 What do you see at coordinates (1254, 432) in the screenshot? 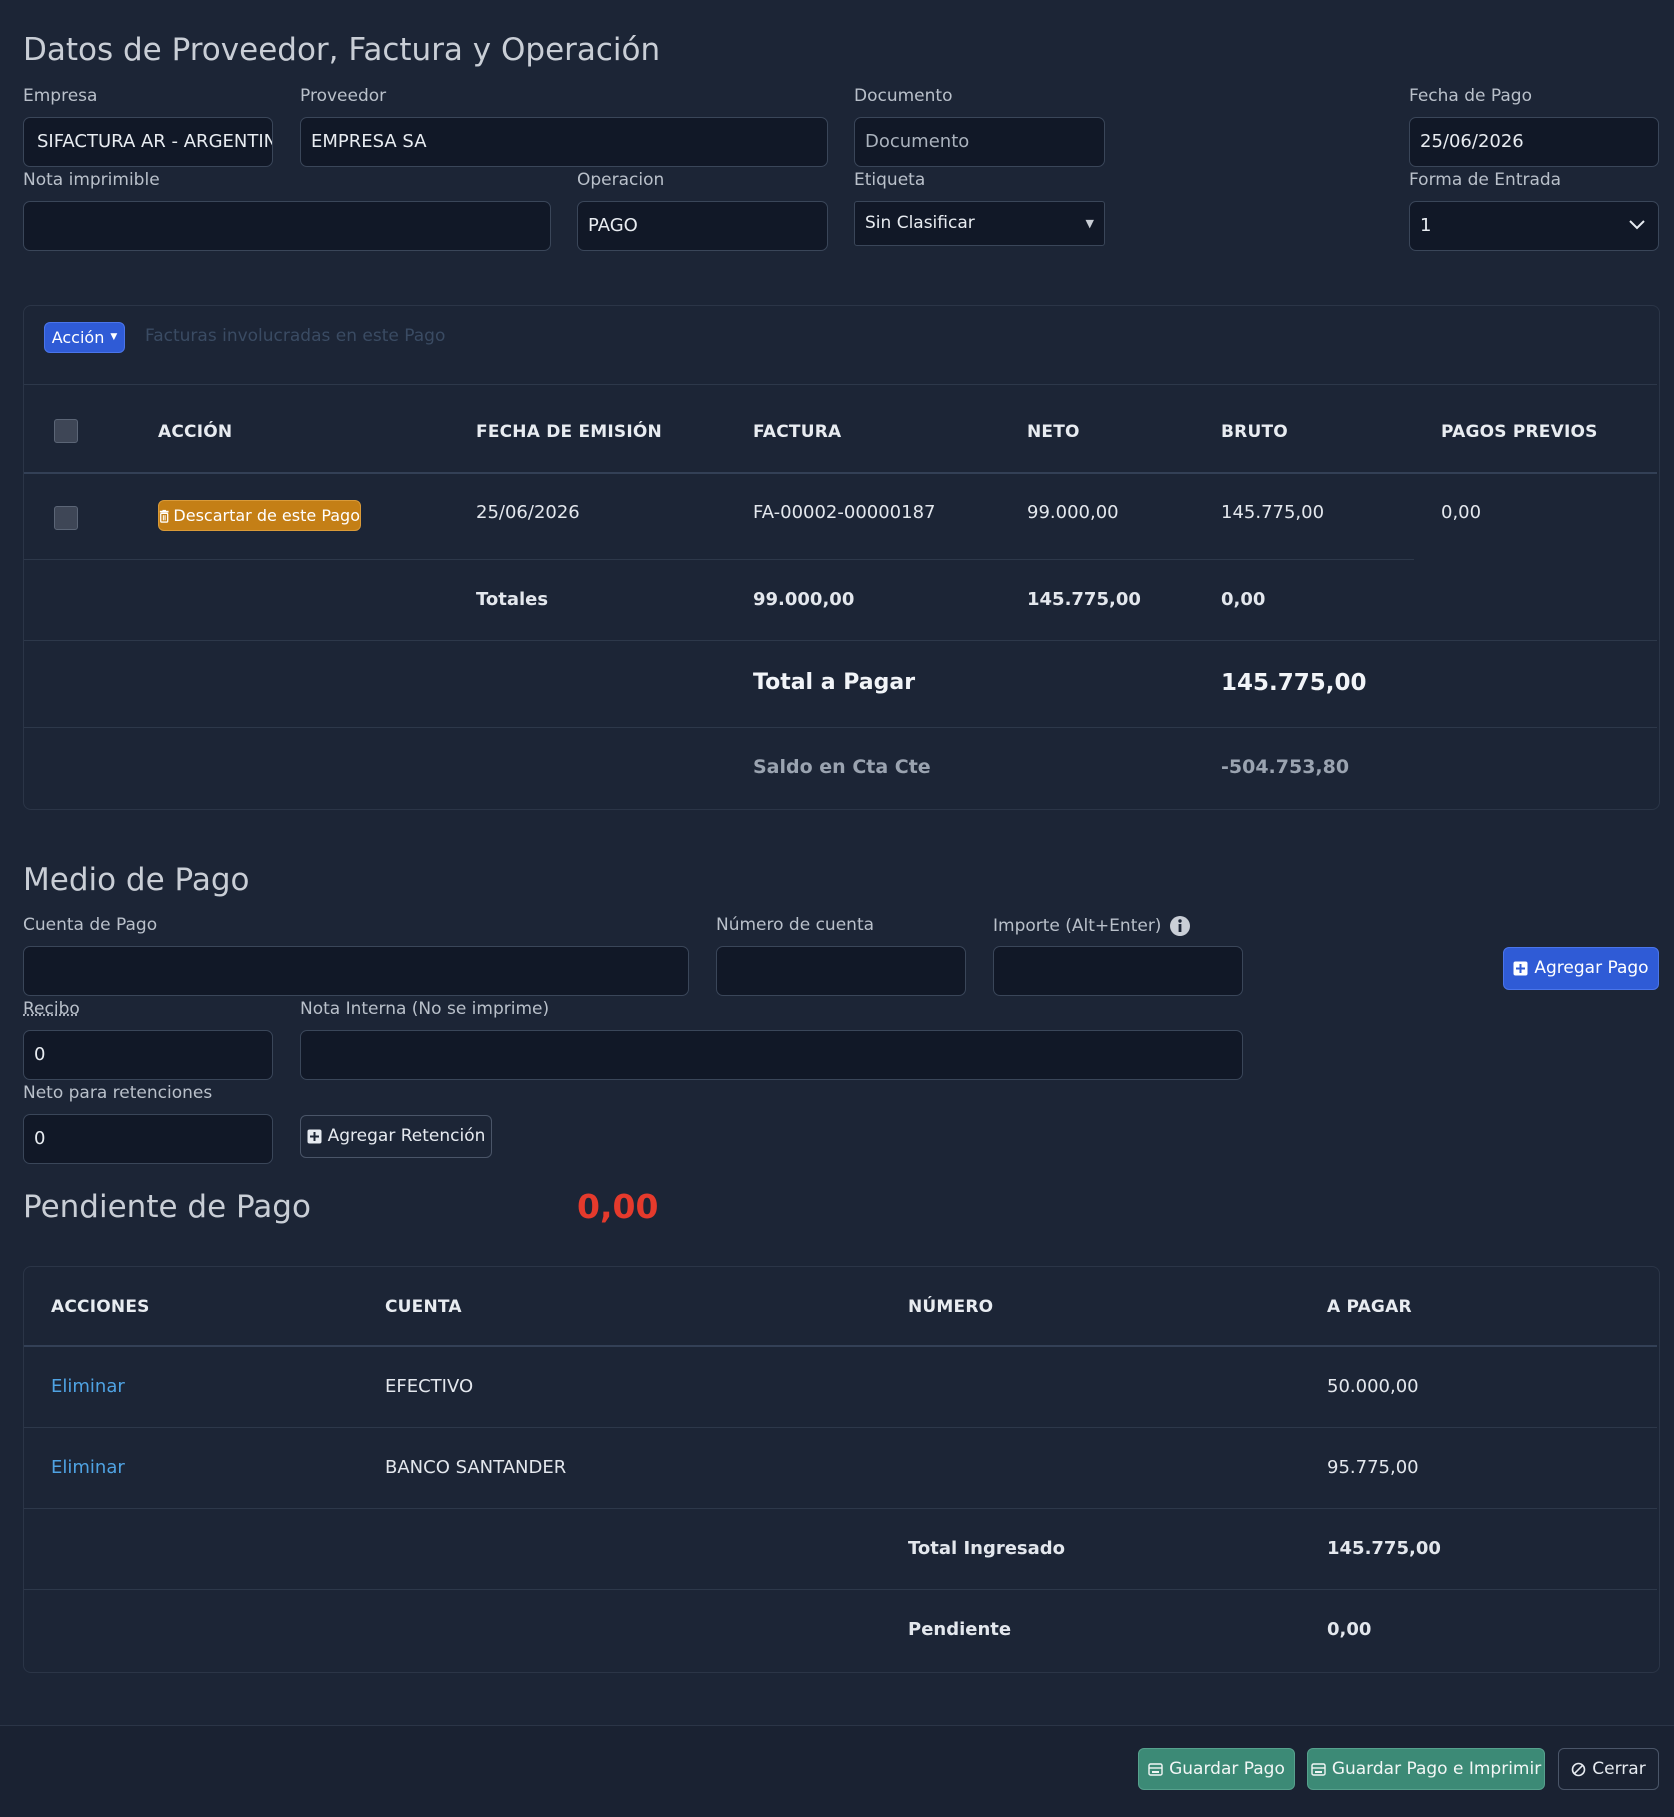
I see `col-bruto: BRUTO` at bounding box center [1254, 432].